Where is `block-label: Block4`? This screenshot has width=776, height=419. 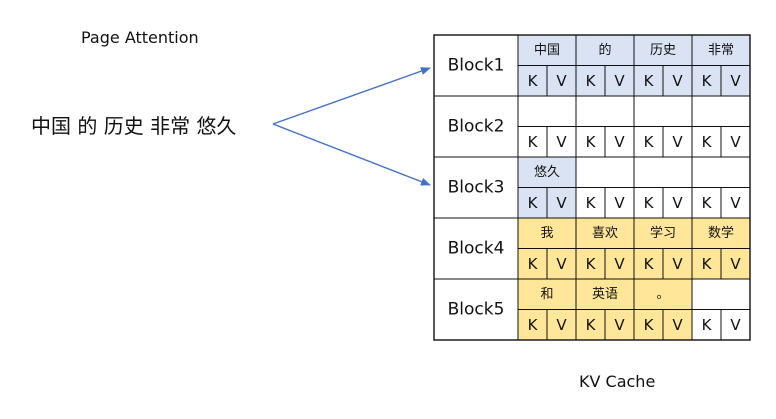 block-label: Block4 is located at coordinates (476, 249).